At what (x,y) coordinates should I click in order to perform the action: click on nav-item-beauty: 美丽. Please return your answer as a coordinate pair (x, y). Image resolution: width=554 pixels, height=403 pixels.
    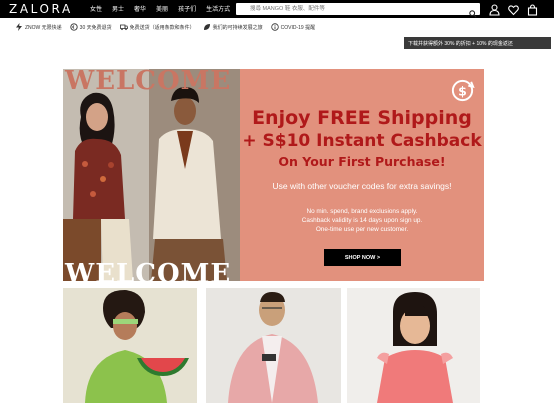
    Looking at the image, I should click on (162, 8).